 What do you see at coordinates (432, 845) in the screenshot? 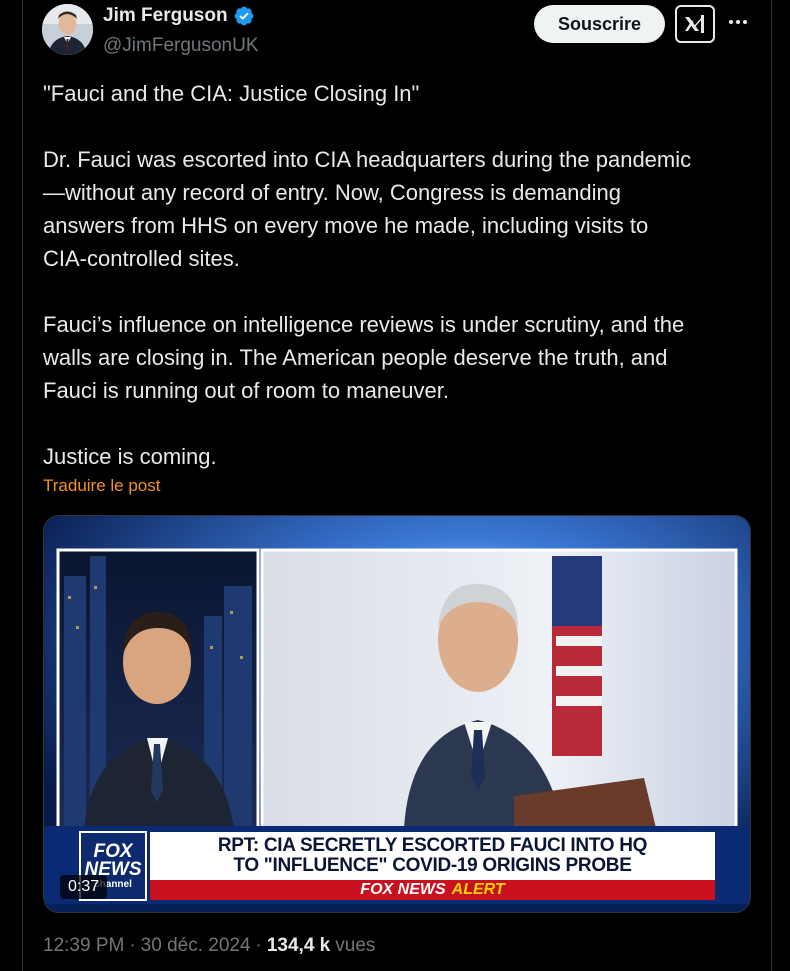
I see `headline-line-1: RPT: CIA SECRETLY ESCORTED FAUCI INTO HQ` at bounding box center [432, 845].